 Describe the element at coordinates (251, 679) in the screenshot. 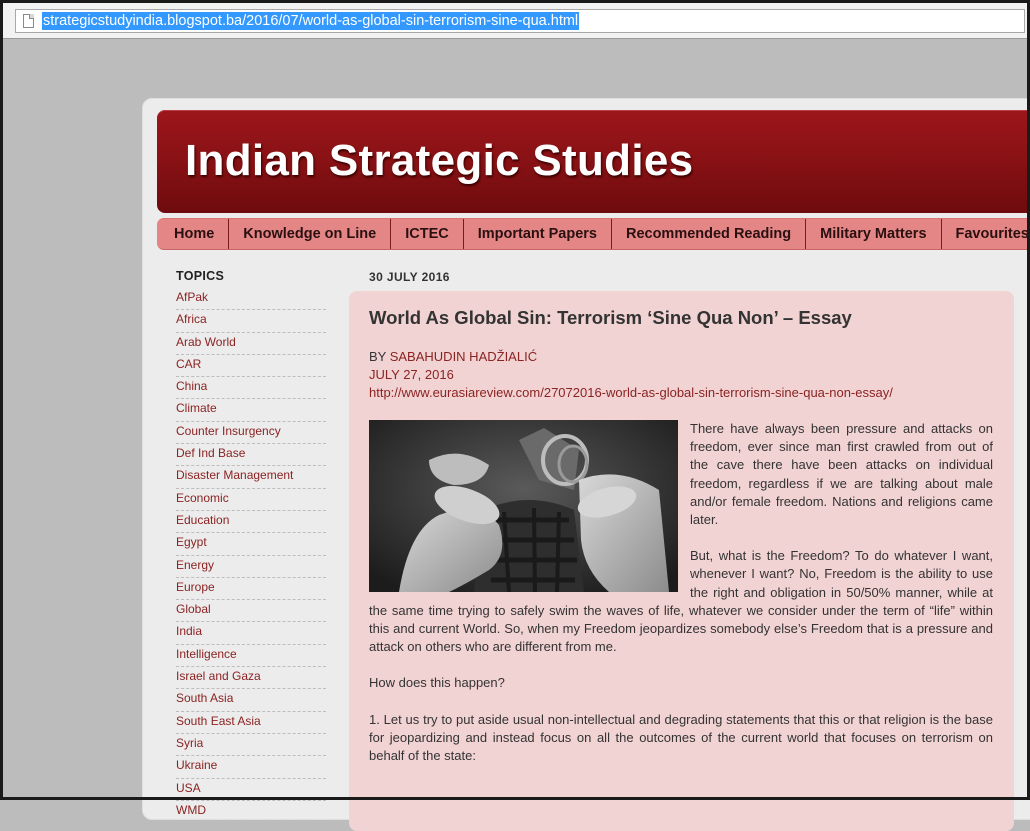

I see `topic-link: Israel and Gaza` at that location.